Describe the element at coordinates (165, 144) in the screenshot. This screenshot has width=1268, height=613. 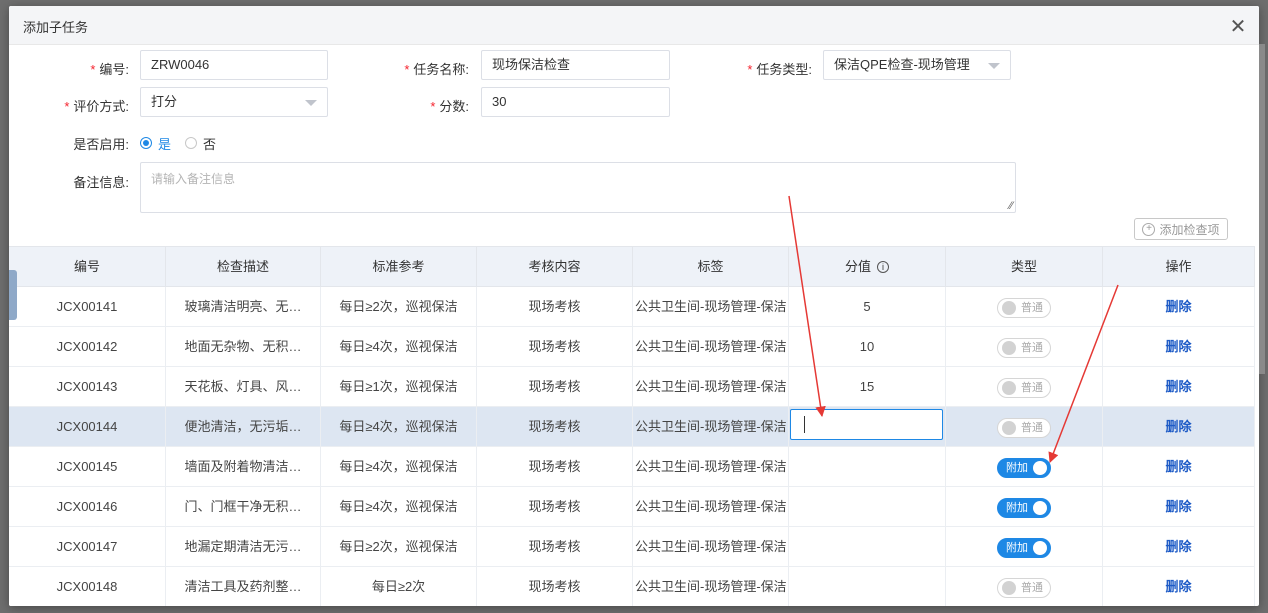
I see `radio-yes-label: 是` at that location.